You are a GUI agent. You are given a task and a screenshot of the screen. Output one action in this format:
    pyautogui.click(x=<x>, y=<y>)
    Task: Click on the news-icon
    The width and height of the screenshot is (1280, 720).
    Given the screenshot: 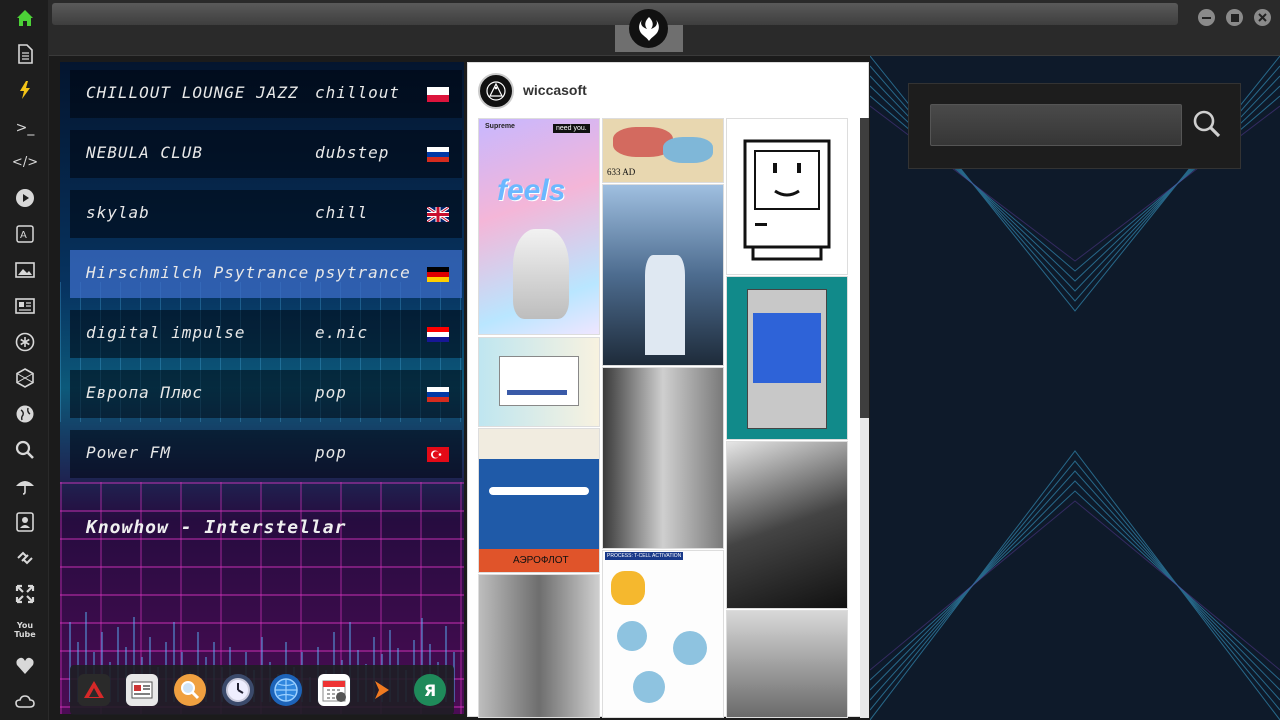 What is the action you would take?
    pyautogui.click(x=25, y=306)
    